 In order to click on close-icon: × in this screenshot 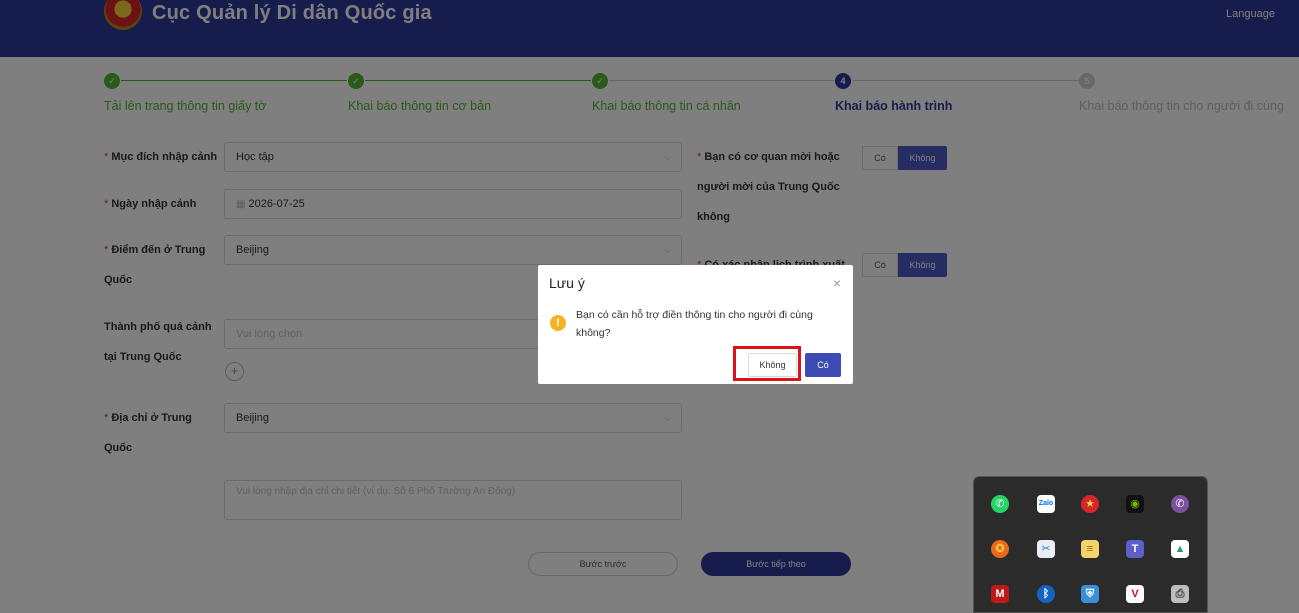, I will do `click(837, 283)`.